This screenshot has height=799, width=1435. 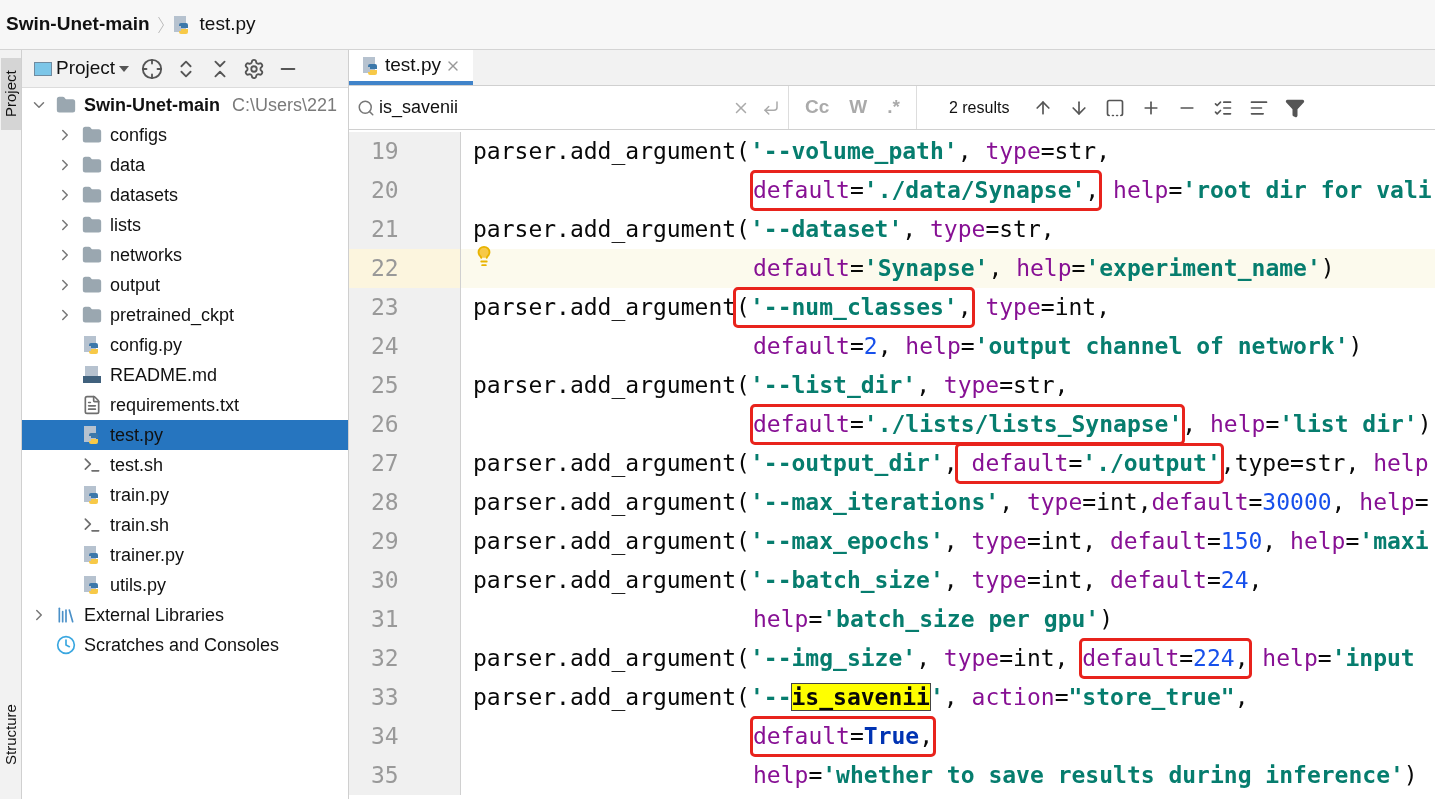 I want to click on tree-item-label: External Libraries, so click(x=154, y=615).